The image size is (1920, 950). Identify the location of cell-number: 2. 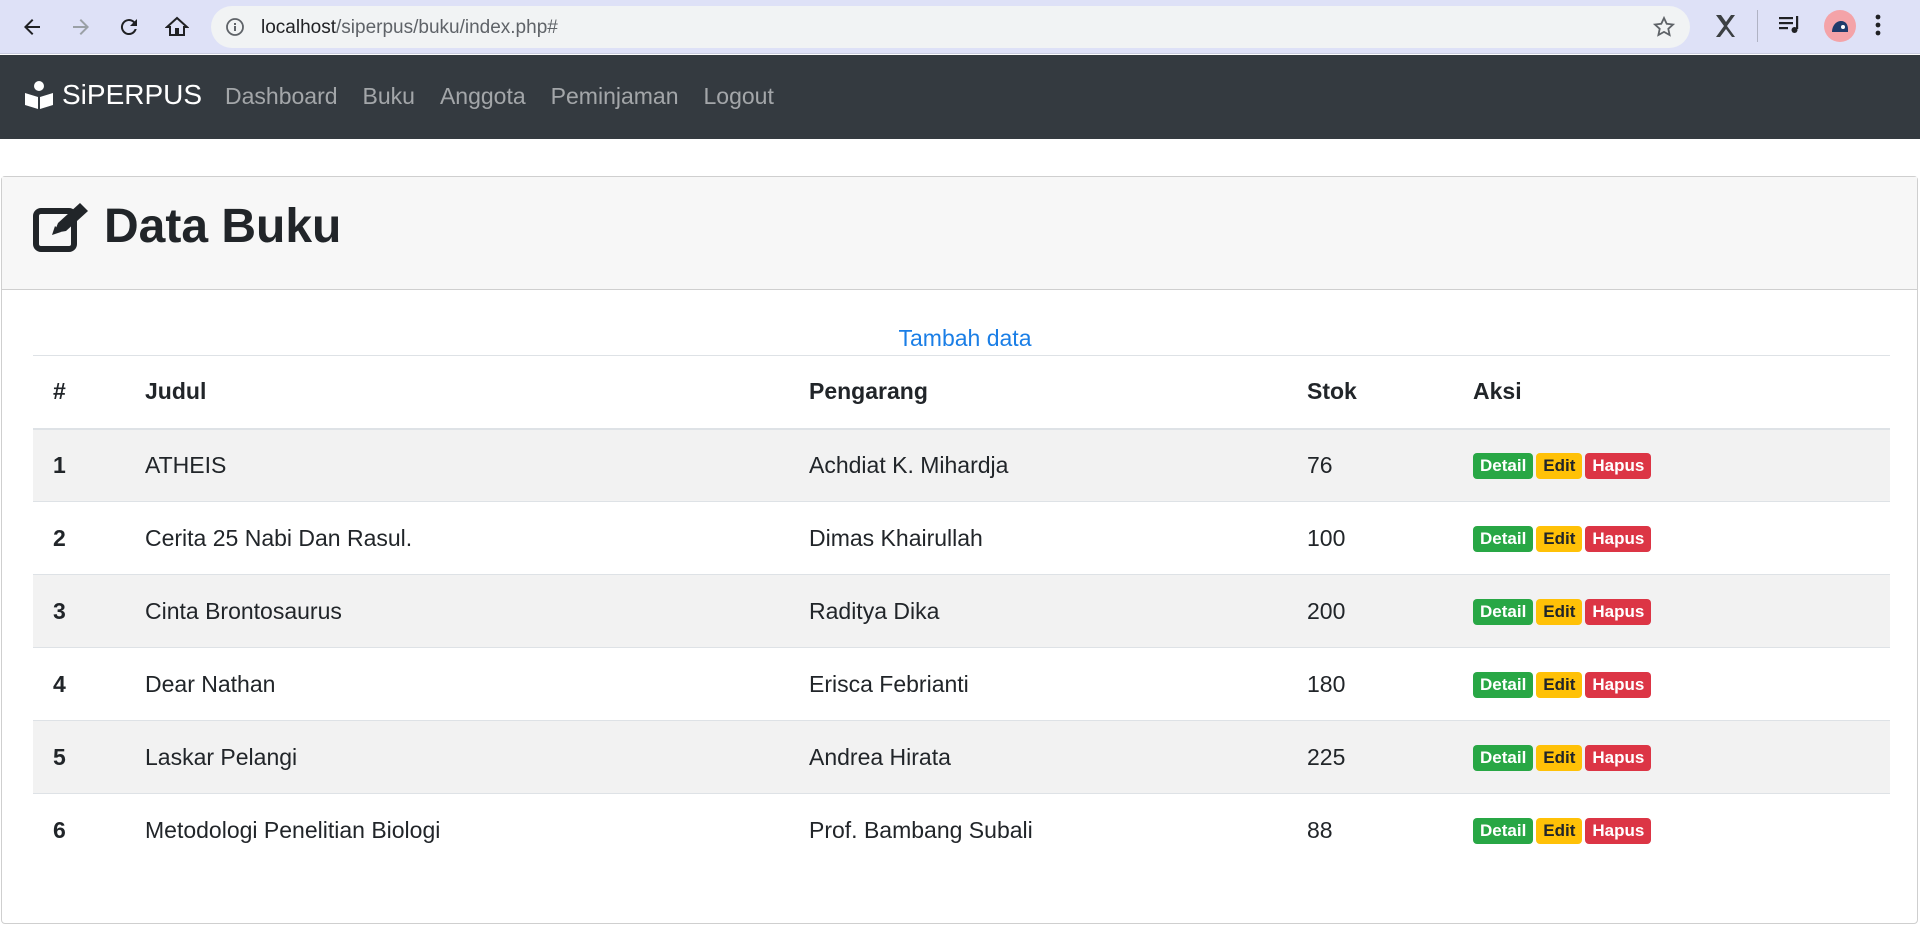
(59, 537).